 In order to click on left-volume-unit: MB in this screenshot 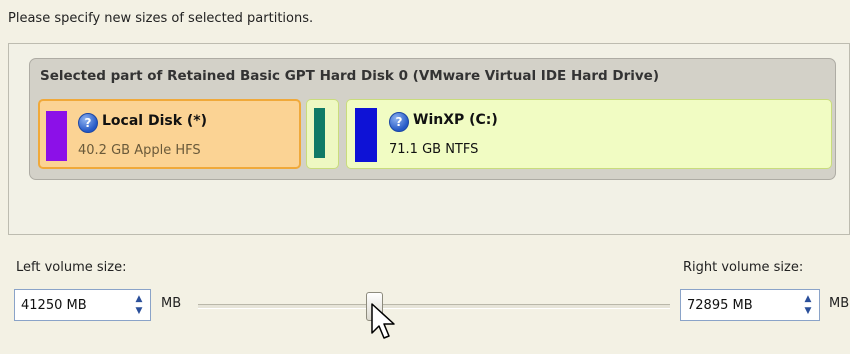, I will do `click(171, 303)`.